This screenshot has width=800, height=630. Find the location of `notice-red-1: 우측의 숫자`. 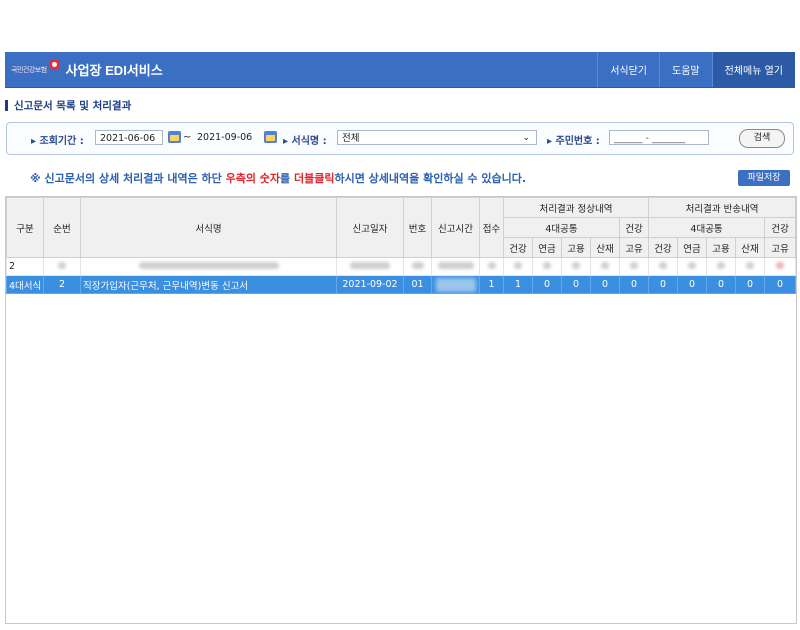

notice-red-1: 우측의 숫자 is located at coordinates (253, 178).